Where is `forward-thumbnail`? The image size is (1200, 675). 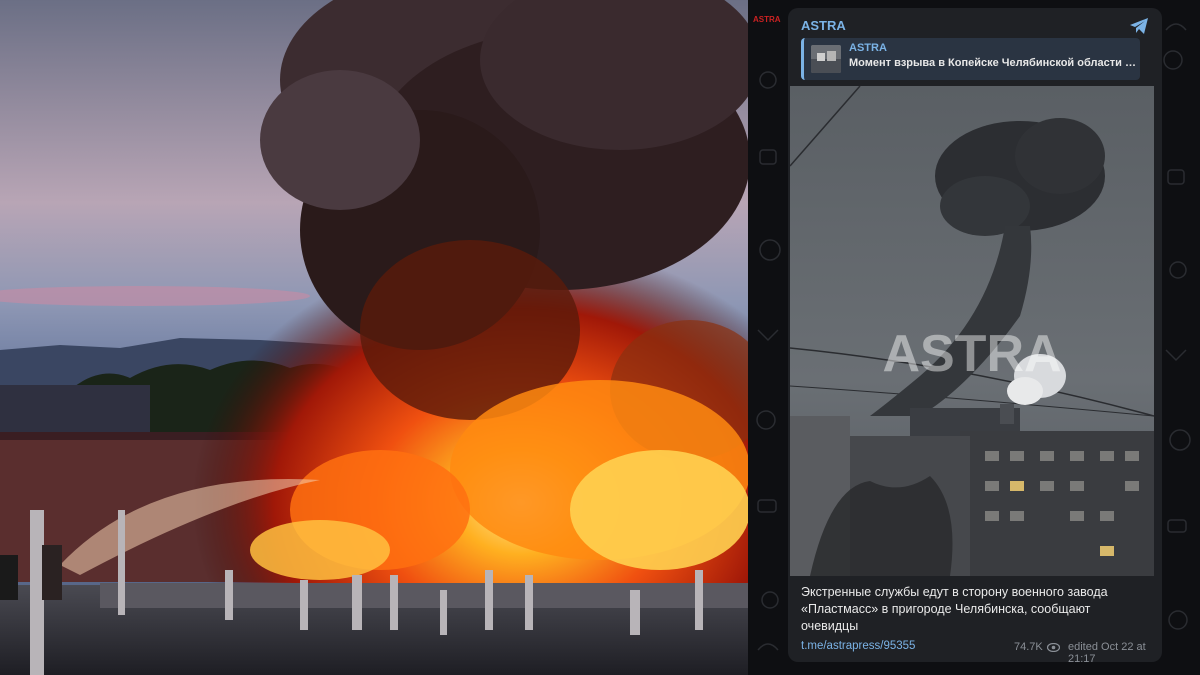 forward-thumbnail is located at coordinates (826, 59).